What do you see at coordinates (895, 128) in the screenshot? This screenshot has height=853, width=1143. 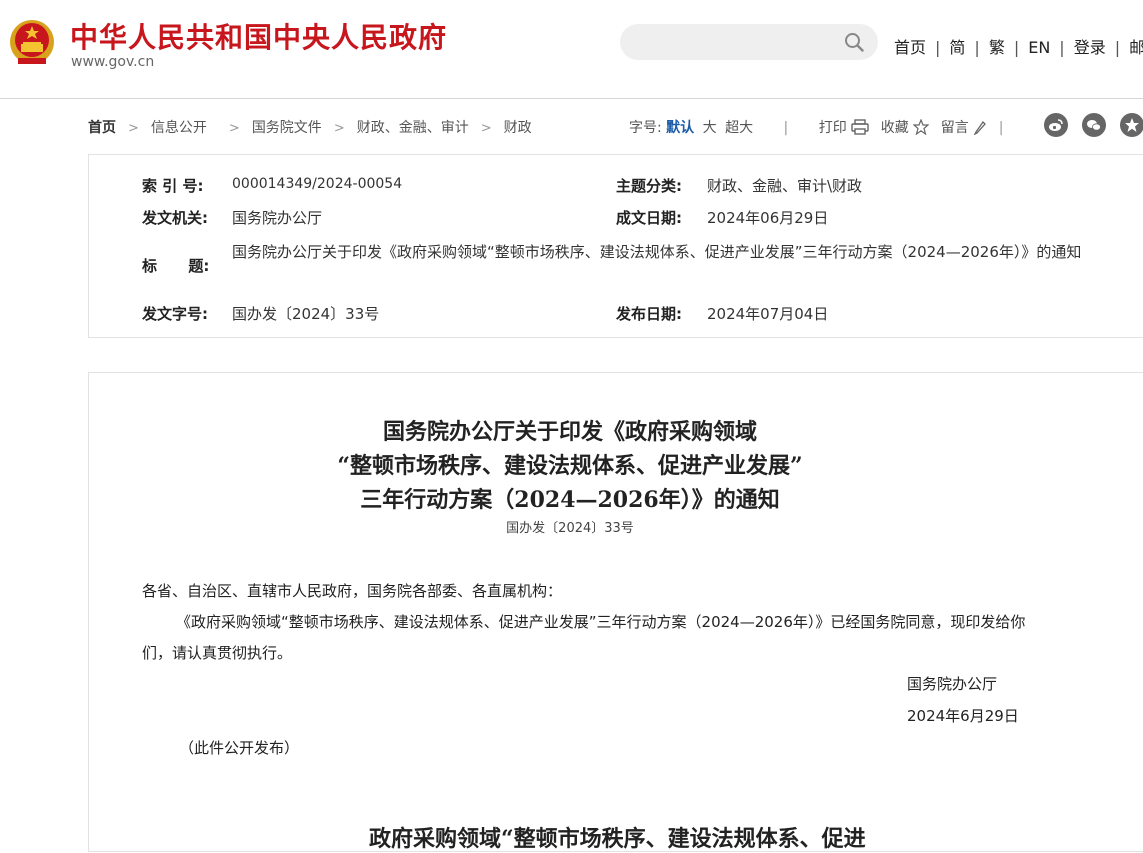 I see `favorite-button: 收藏` at bounding box center [895, 128].